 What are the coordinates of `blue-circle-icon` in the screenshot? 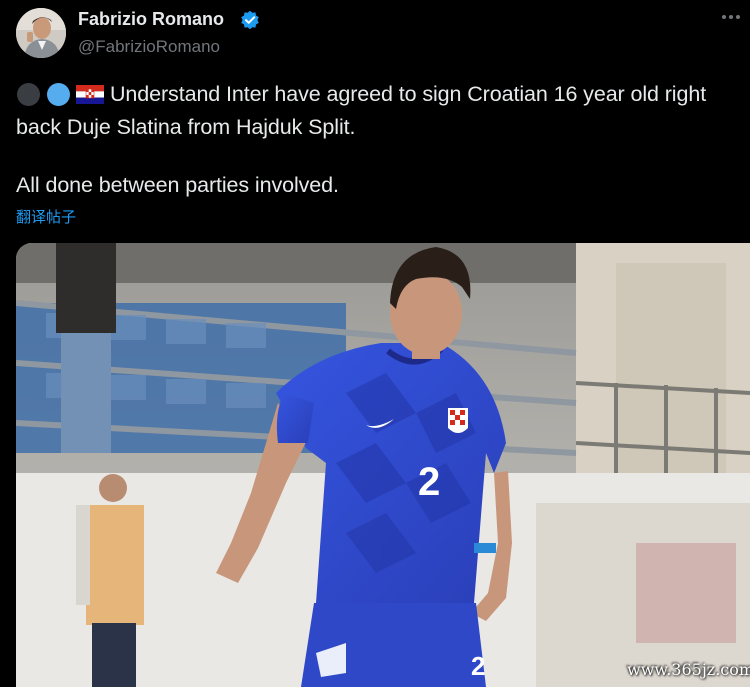 It's located at (58, 94).